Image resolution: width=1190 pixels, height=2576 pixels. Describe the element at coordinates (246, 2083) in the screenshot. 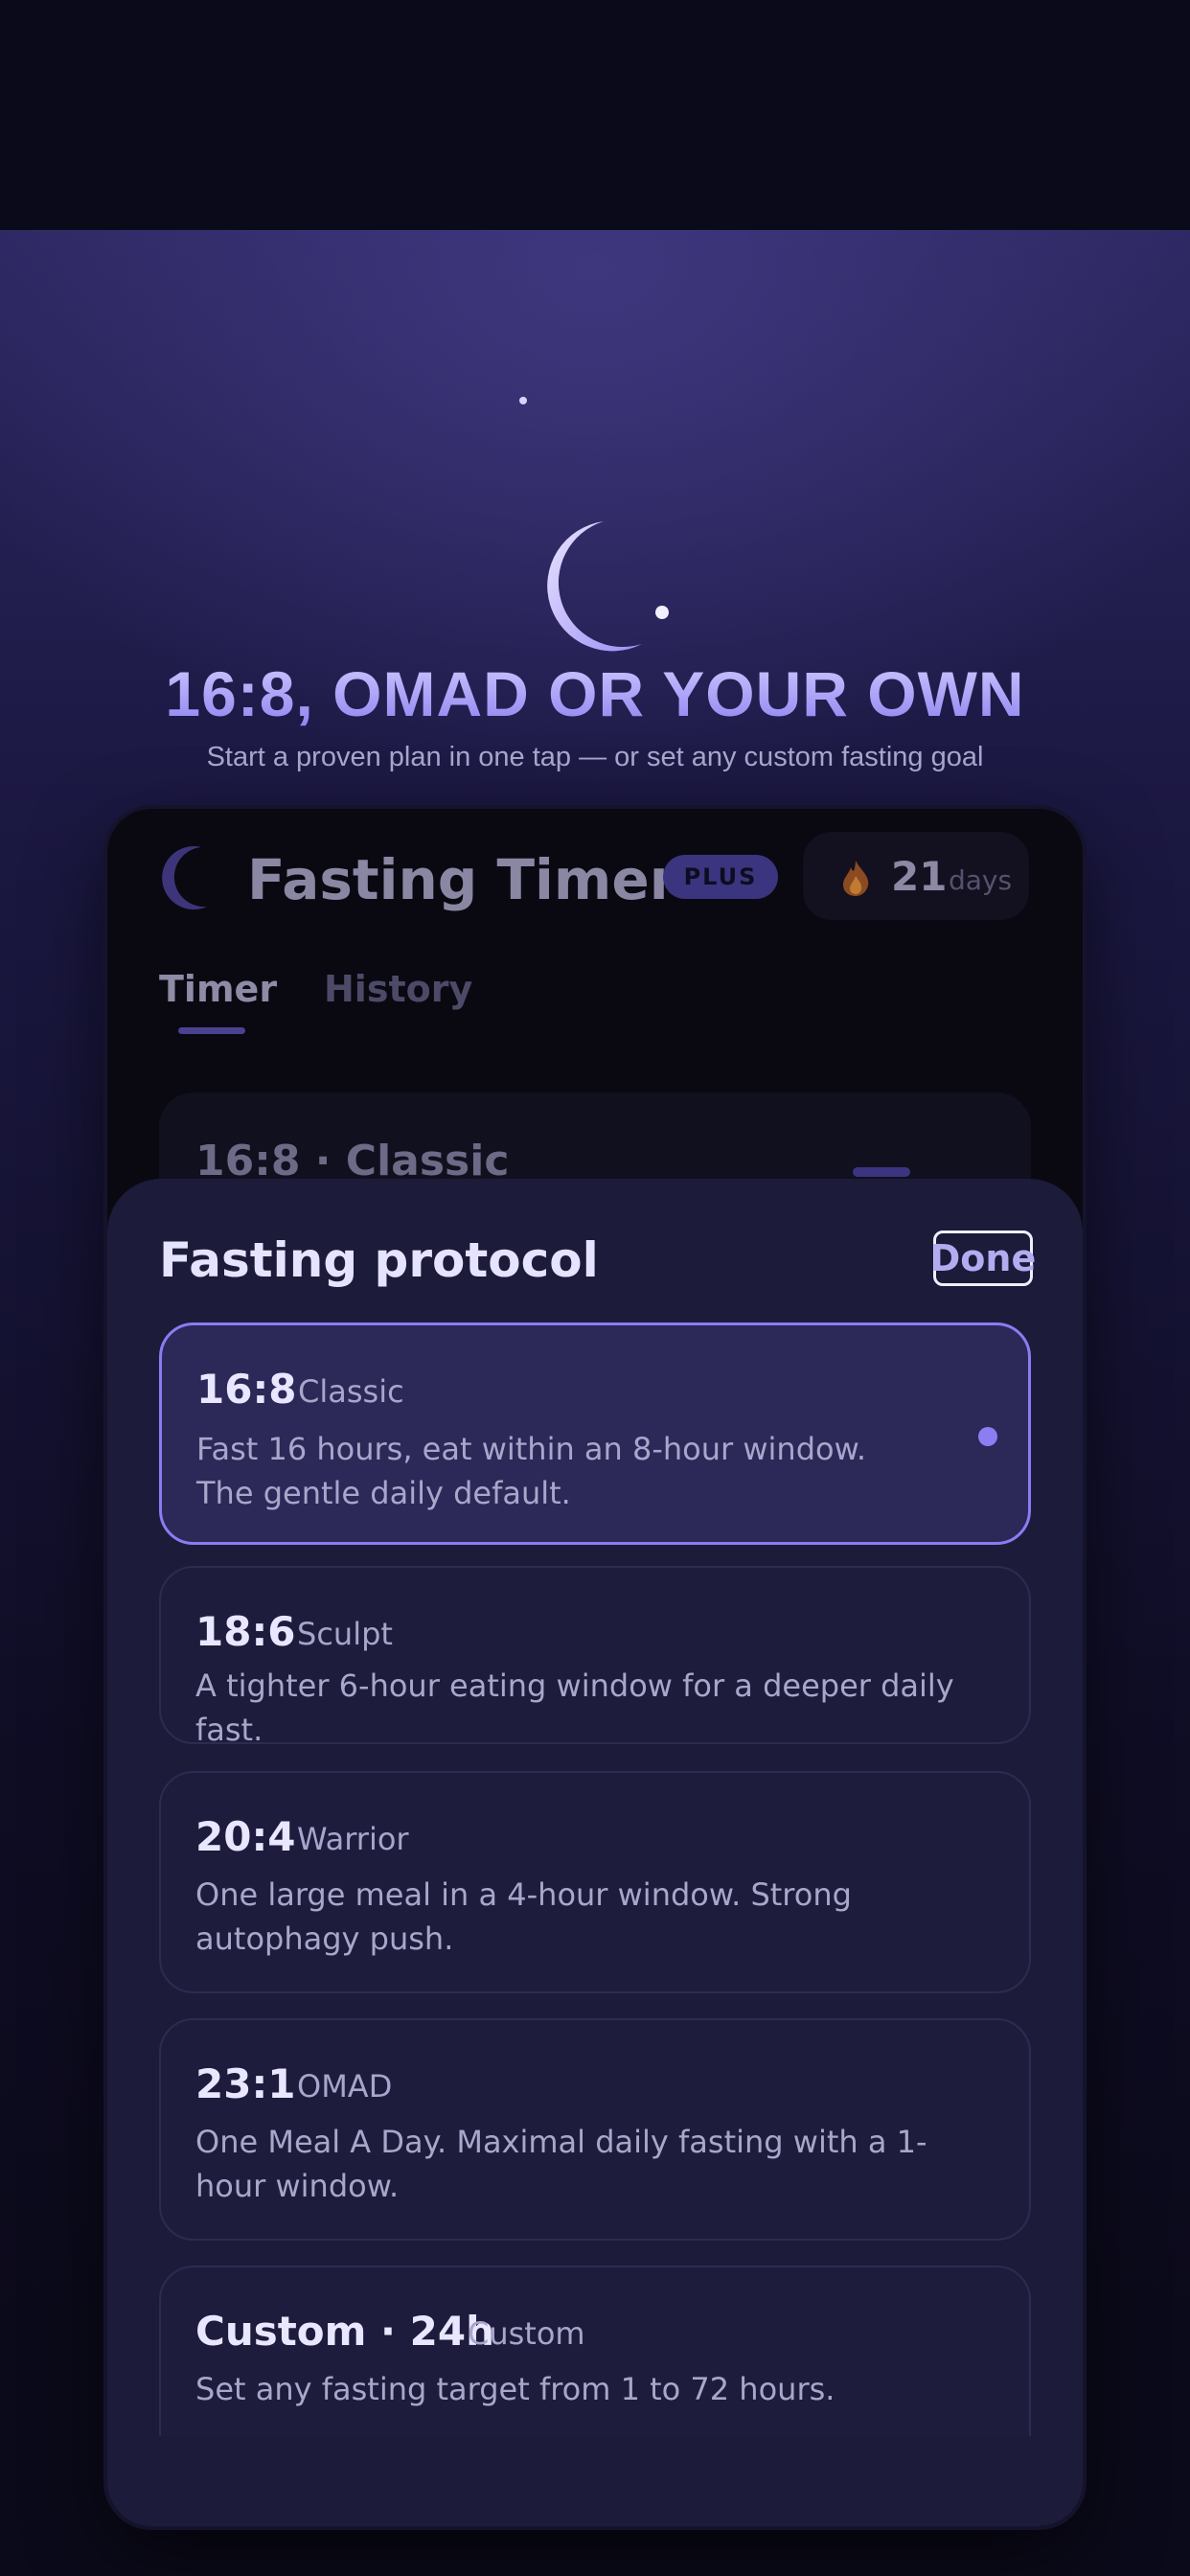

I see `protocol-ratio: 23:1` at that location.